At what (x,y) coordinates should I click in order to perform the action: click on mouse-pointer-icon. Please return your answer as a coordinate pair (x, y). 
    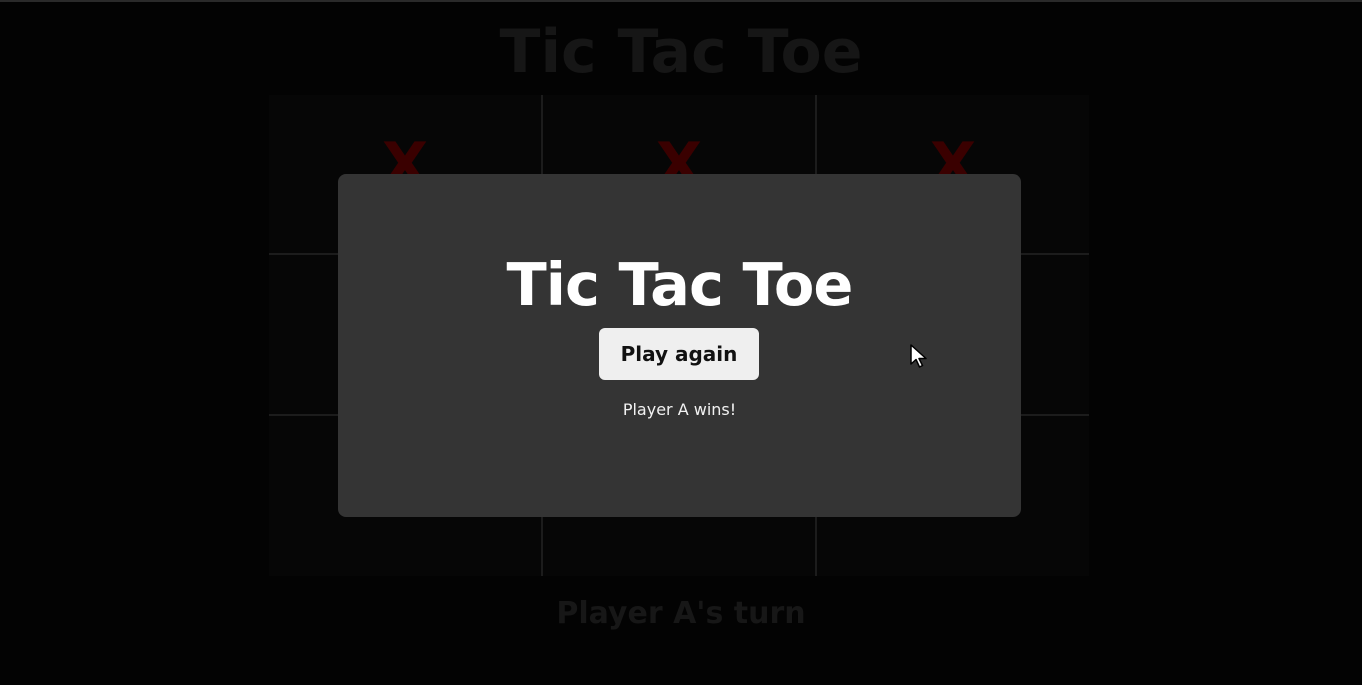
    Looking at the image, I should click on (918, 356).